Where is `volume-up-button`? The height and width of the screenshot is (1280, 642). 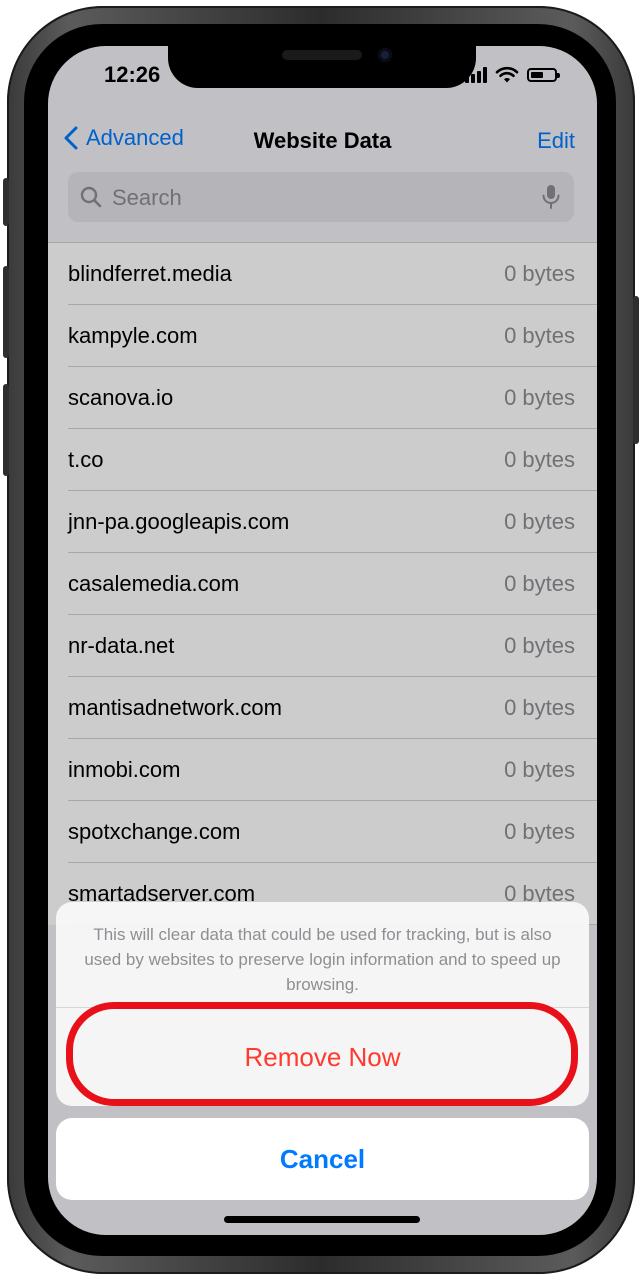
volume-up-button is located at coordinates (6, 312).